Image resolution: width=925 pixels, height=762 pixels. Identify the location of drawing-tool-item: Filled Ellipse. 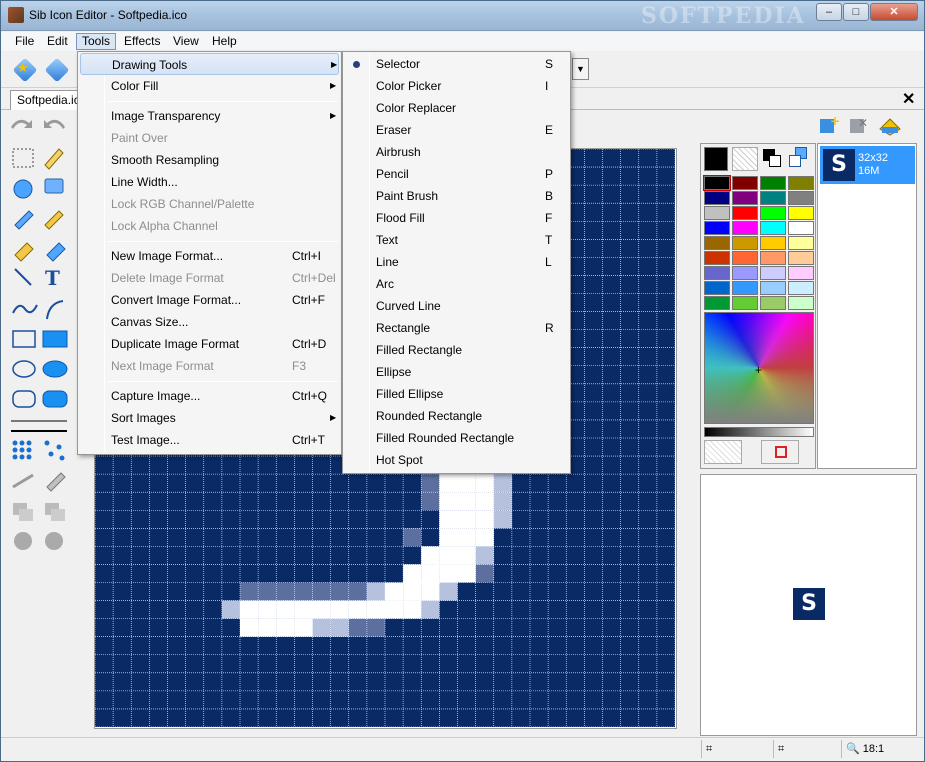
(456, 394).